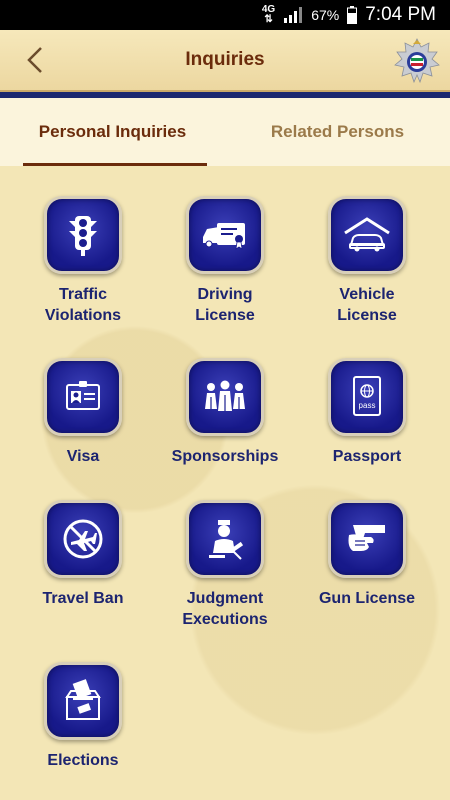 The image size is (450, 800). I want to click on passport-icon: pass, so click(367, 397).